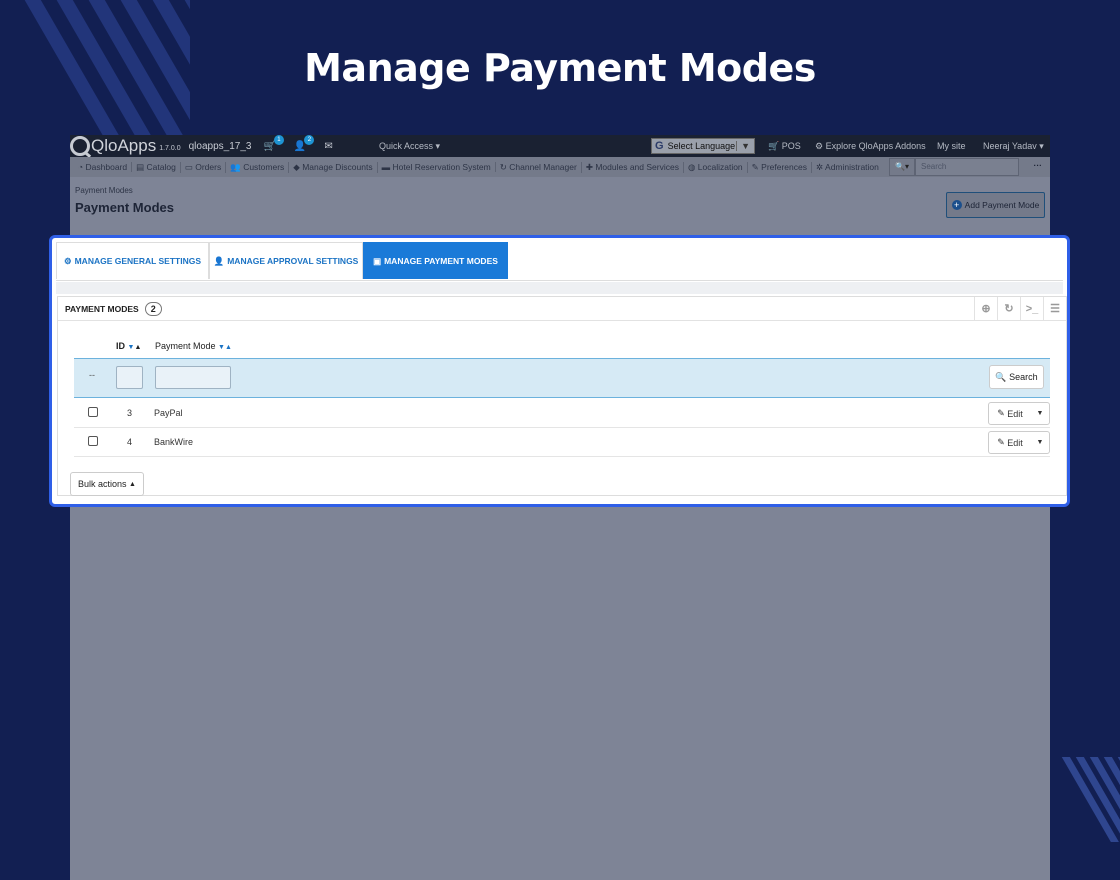 The image size is (1120, 880). I want to click on add-circle-icon: ⊕, so click(985, 309).